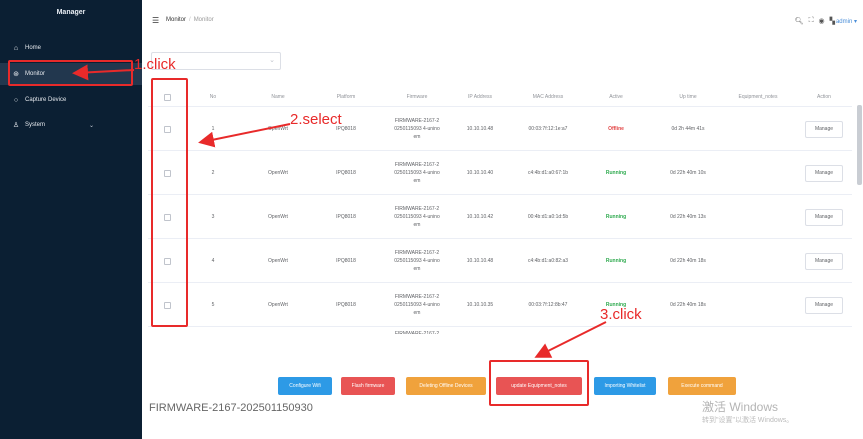 The width and height of the screenshot is (863, 439). What do you see at coordinates (103, 72) in the screenshot?
I see `arrow-step1` at bounding box center [103, 72].